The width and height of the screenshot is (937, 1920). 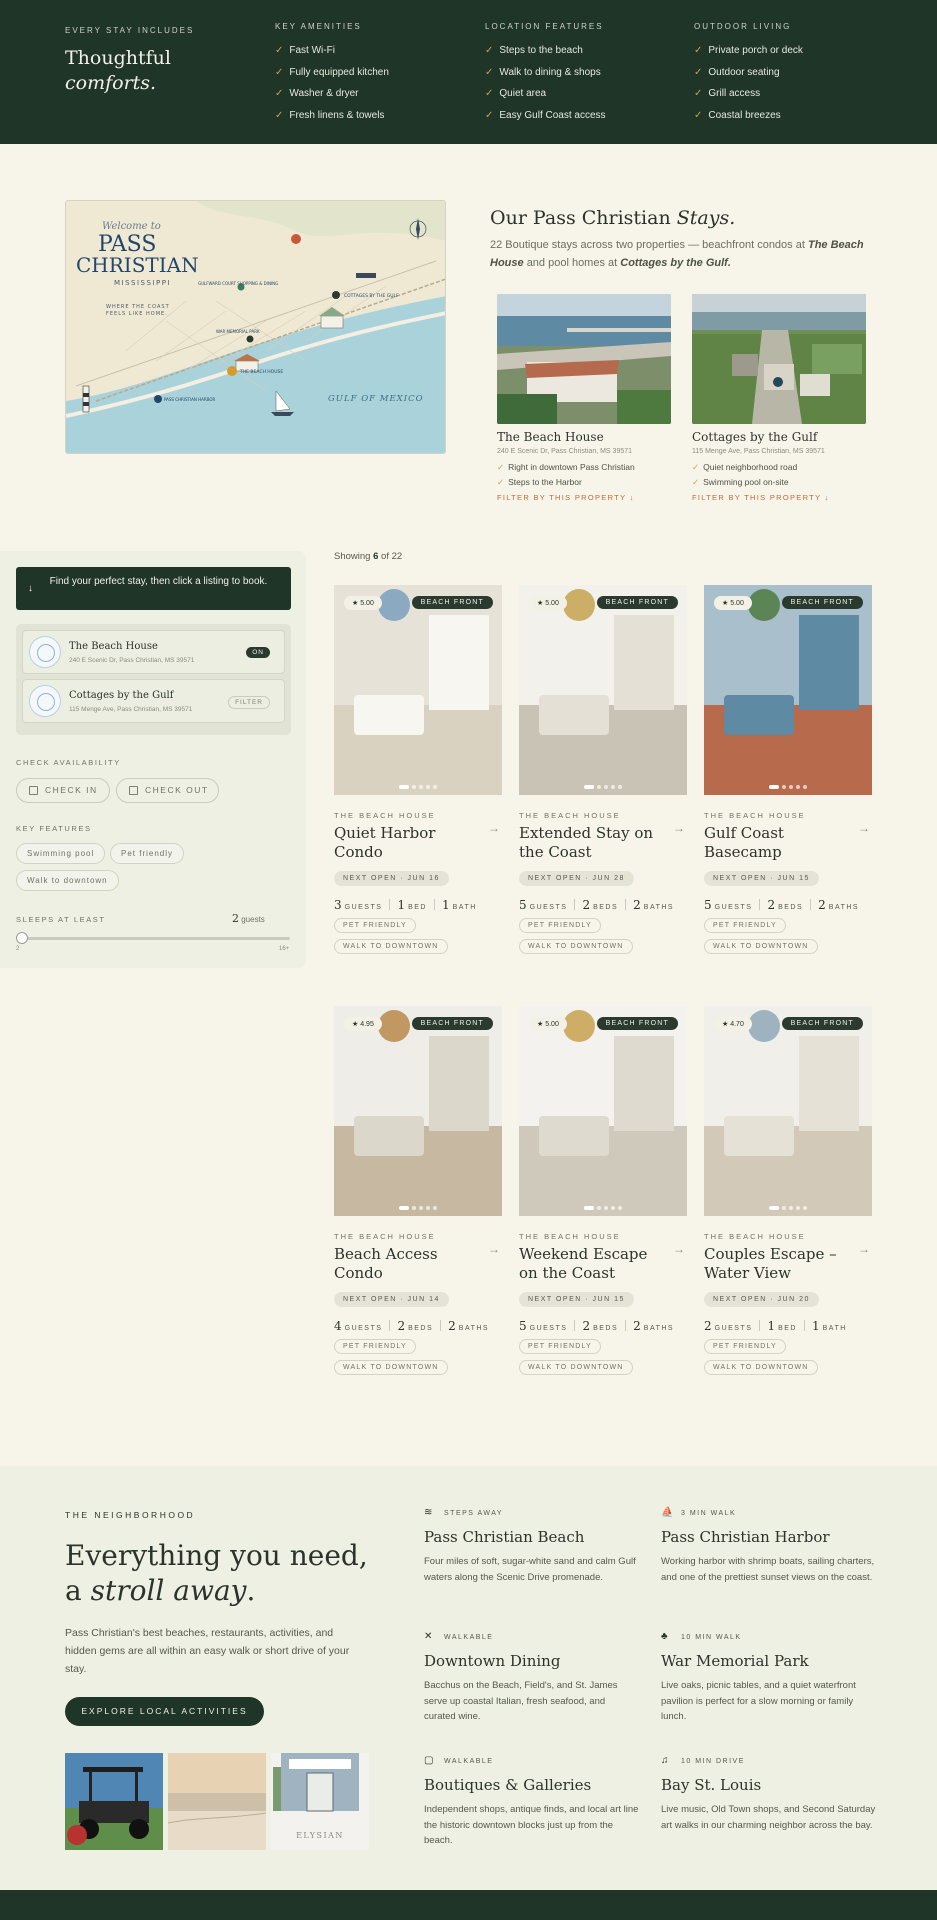 What do you see at coordinates (531, 1760) in the screenshot?
I see `spot-distance-row: ▢ WALKABLE` at bounding box center [531, 1760].